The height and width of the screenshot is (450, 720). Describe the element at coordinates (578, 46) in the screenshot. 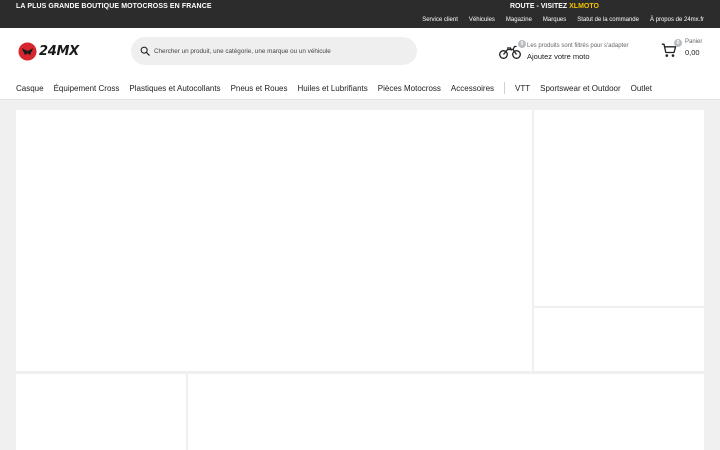

I see `vehicle-filter-note: Les produits sont filtrés pour s'adapter` at that location.